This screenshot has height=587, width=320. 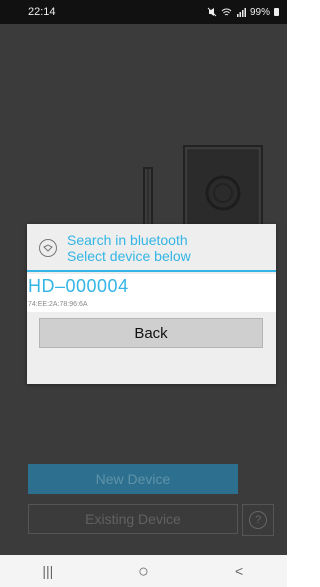 I want to click on recent-apps-button: |||, so click(x=48, y=571).